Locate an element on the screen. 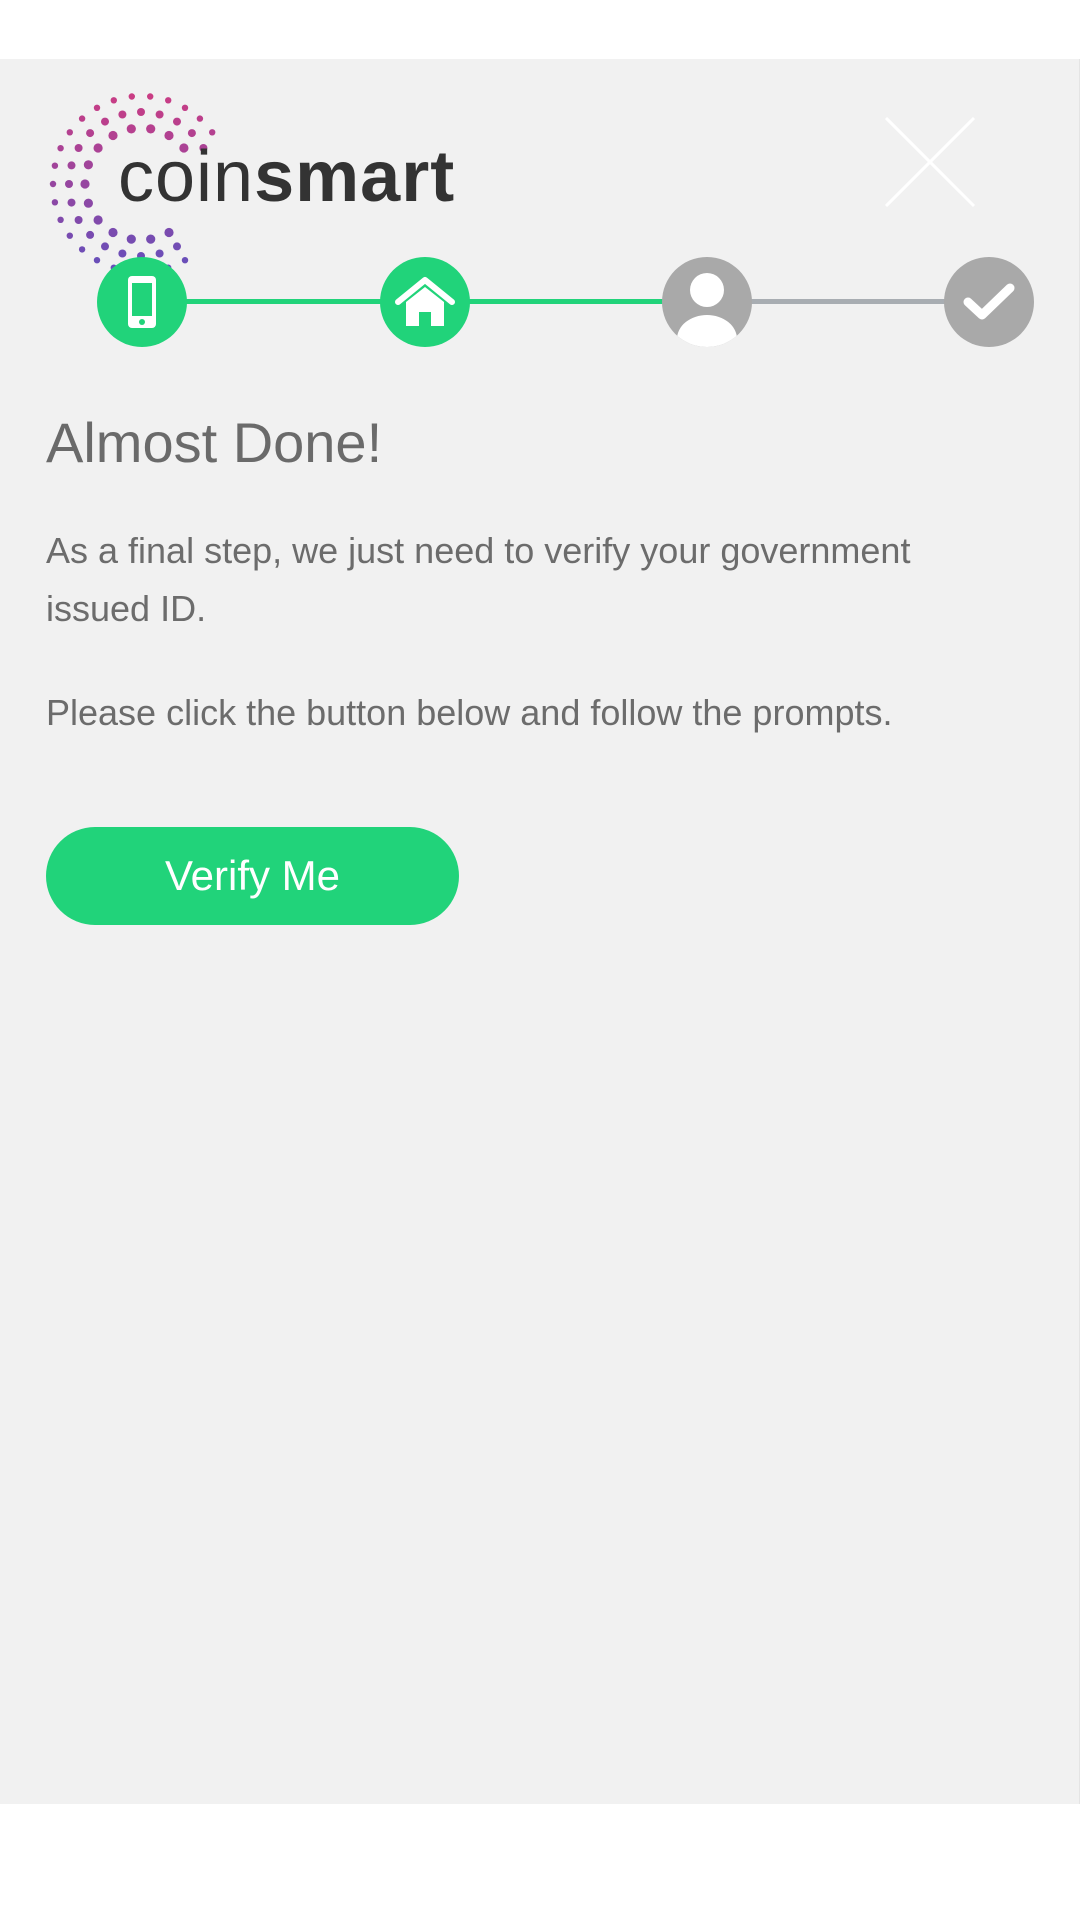 The width and height of the screenshot is (1080, 1932). phone-icon is located at coordinates (142, 302).